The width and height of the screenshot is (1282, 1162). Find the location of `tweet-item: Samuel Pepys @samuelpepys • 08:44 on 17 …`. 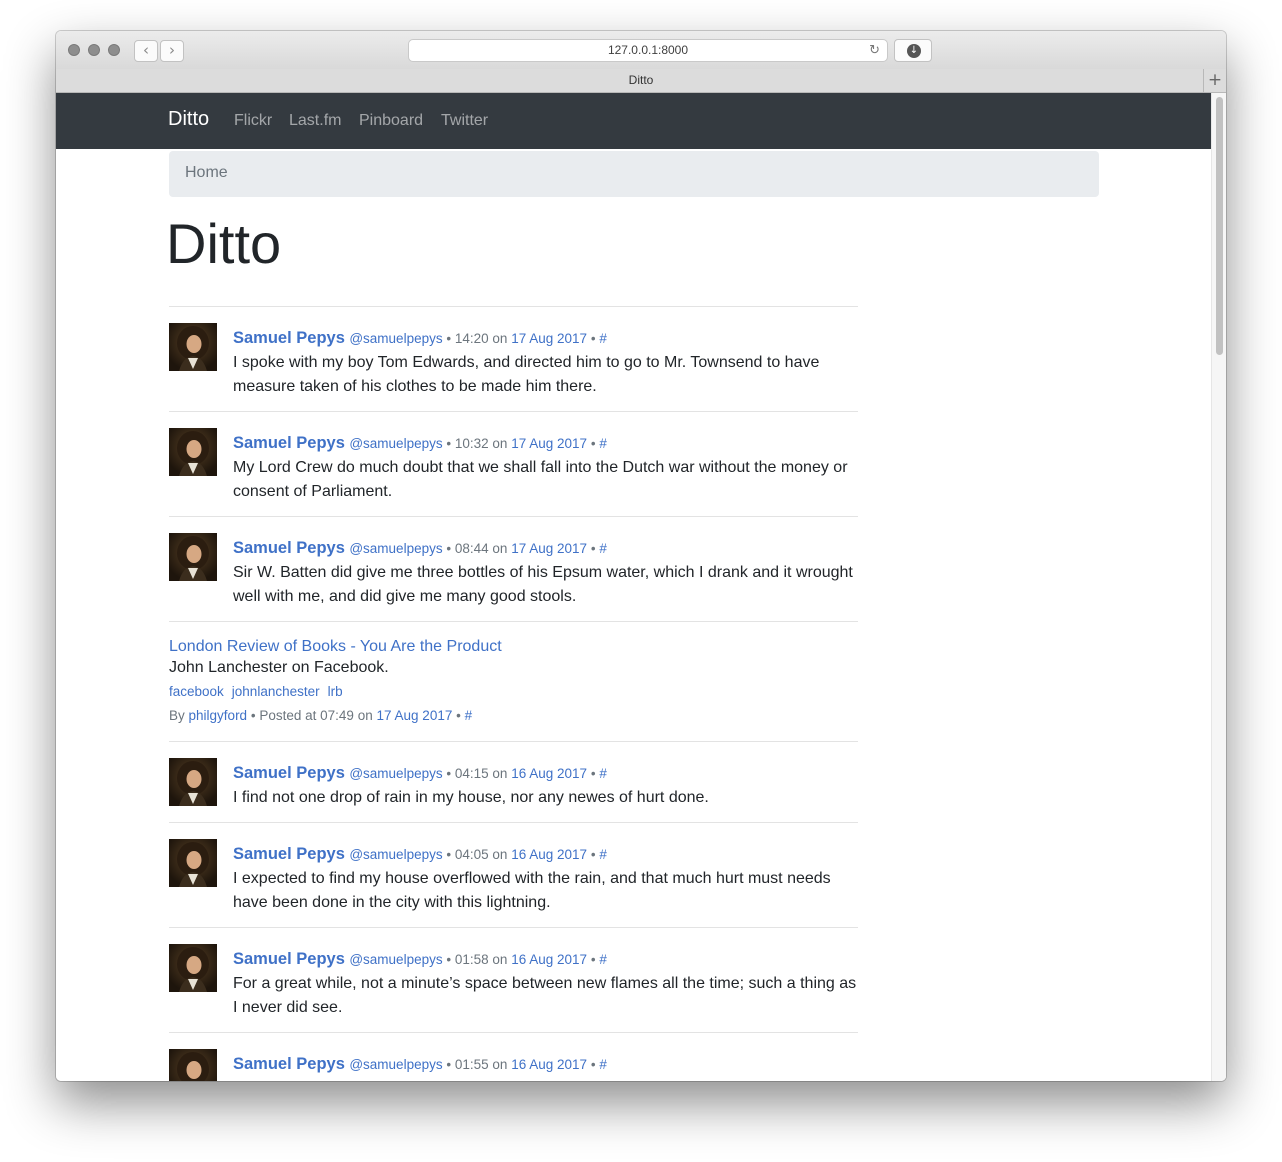

tweet-item: Samuel Pepys @samuelpepys • 08:44 on 17 … is located at coordinates (513, 568).